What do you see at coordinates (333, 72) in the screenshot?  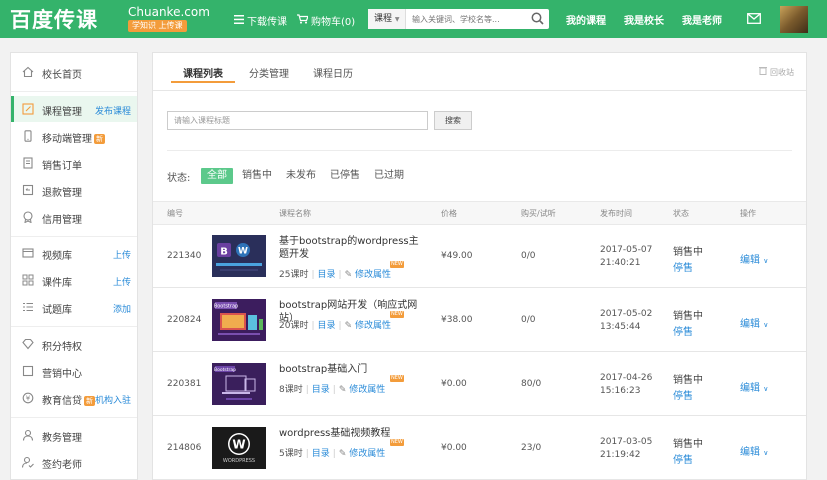 I see `tab-course-calendar: 课程日历` at bounding box center [333, 72].